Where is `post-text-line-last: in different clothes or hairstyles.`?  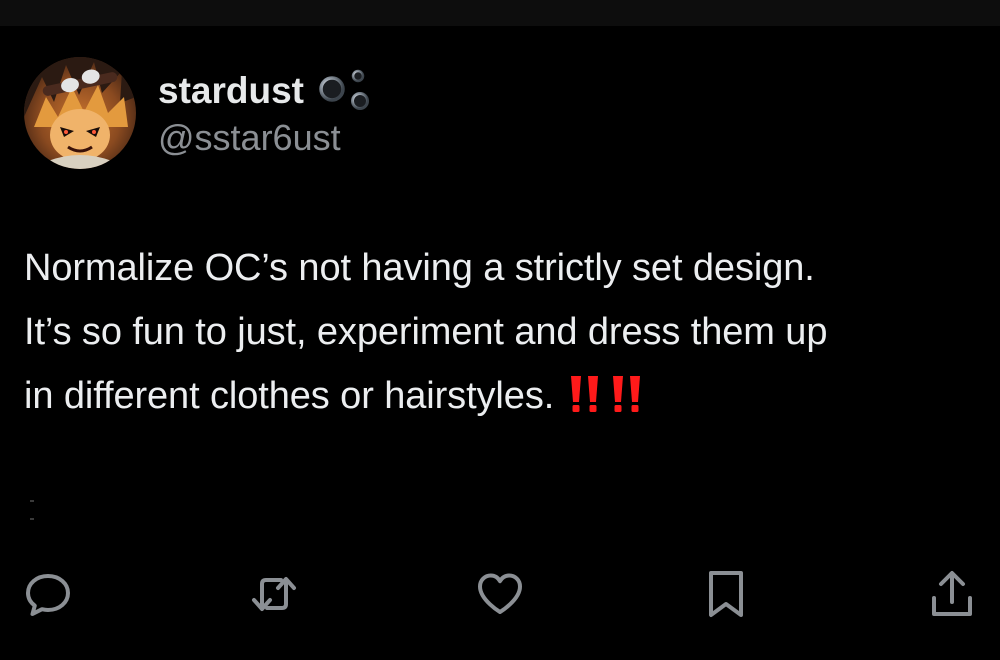
post-text-line-last: in different clothes or hairstyles. is located at coordinates (504, 399).